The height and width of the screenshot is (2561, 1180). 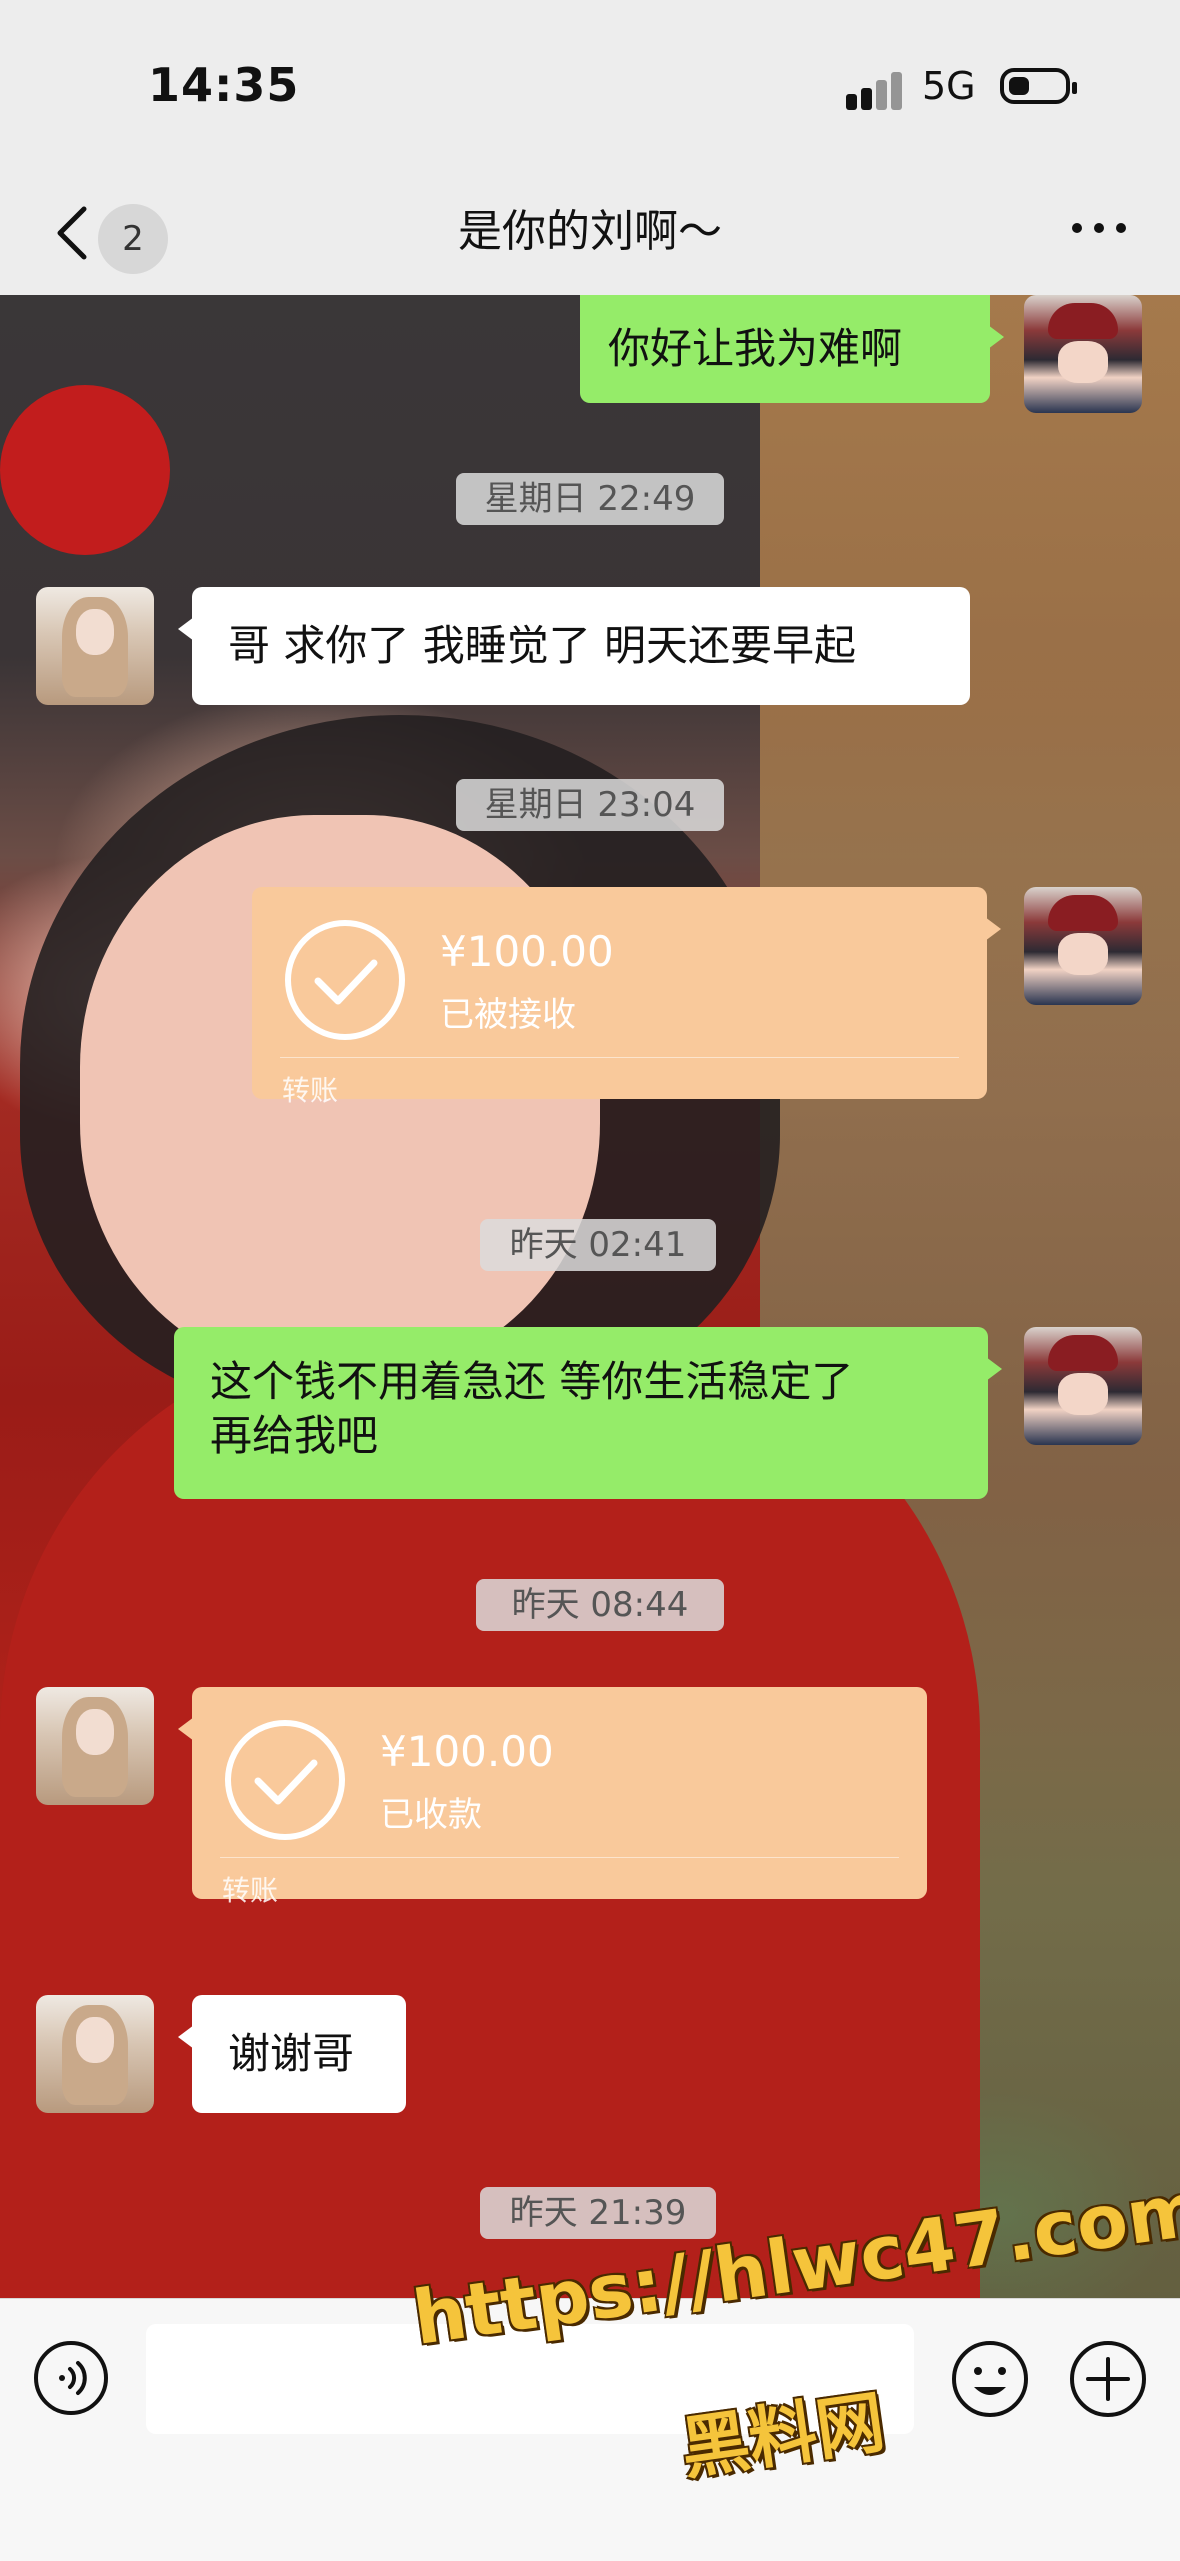 What do you see at coordinates (590, 499) in the screenshot?
I see `timestamp: 星期日 22:49` at bounding box center [590, 499].